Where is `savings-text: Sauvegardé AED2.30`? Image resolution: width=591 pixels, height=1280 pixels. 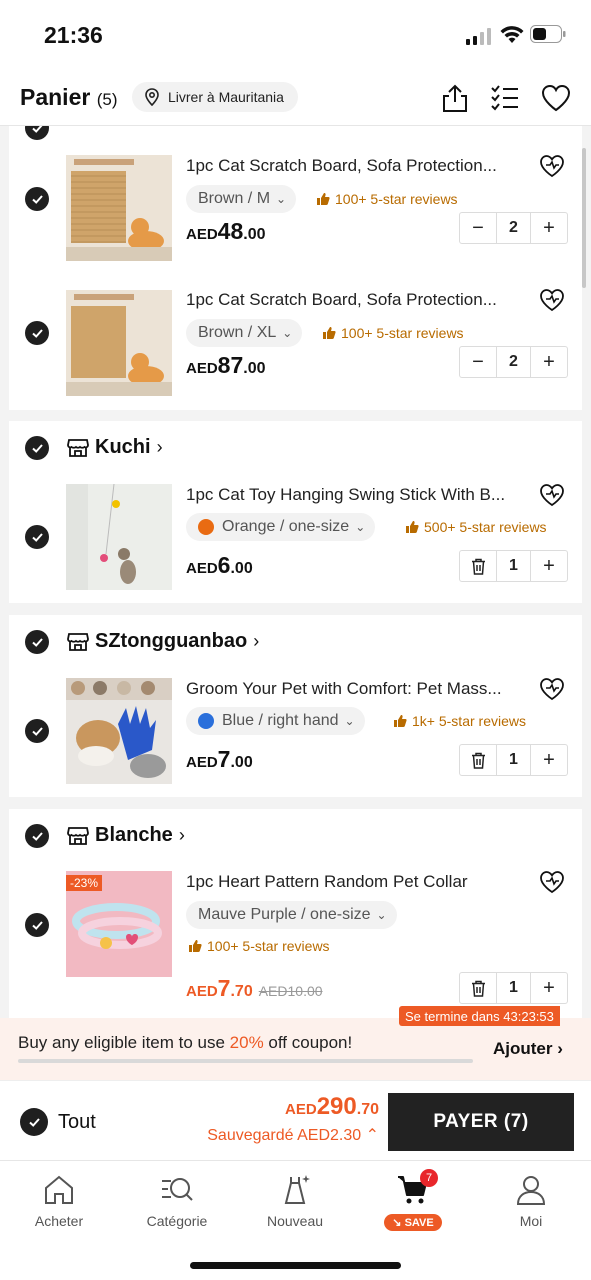 savings-text: Sauvegardé AED2.30 is located at coordinates (284, 1135).